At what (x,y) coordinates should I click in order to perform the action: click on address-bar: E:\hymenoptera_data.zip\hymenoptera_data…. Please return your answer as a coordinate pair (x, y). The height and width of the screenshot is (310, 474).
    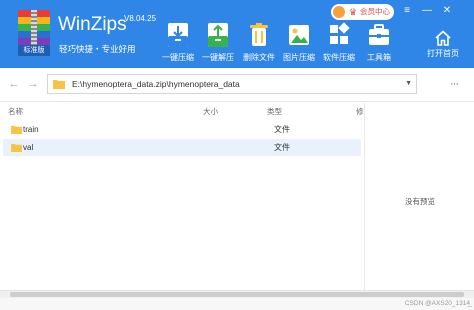
    Looking at the image, I should click on (232, 84).